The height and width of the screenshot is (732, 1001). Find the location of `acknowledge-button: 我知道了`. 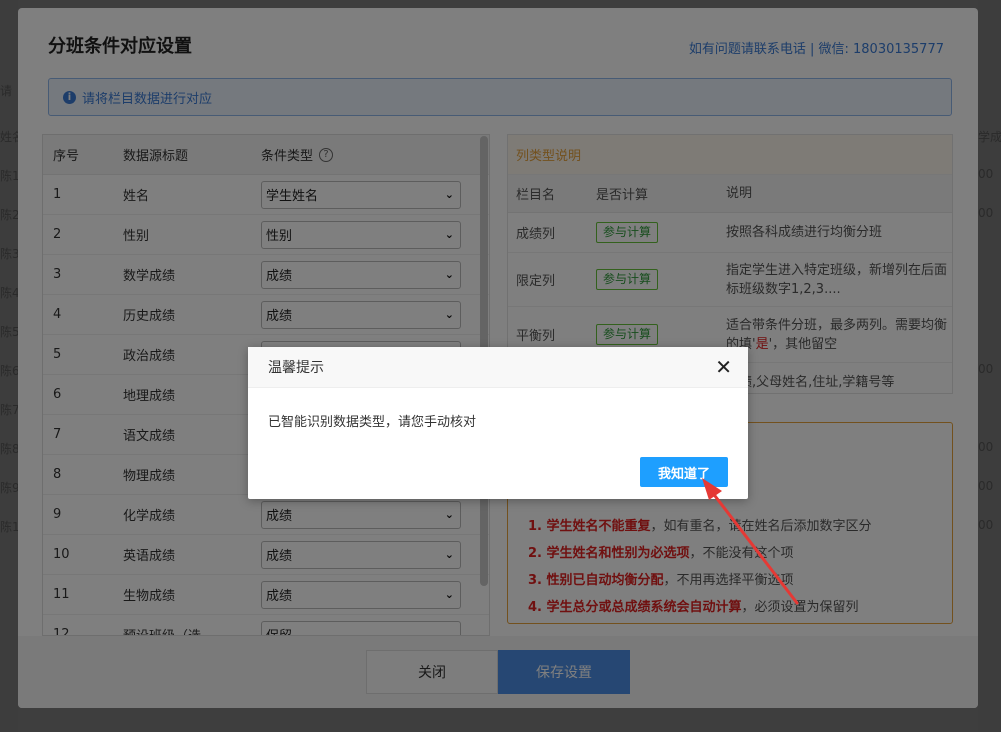

acknowledge-button: 我知道了 is located at coordinates (684, 472).